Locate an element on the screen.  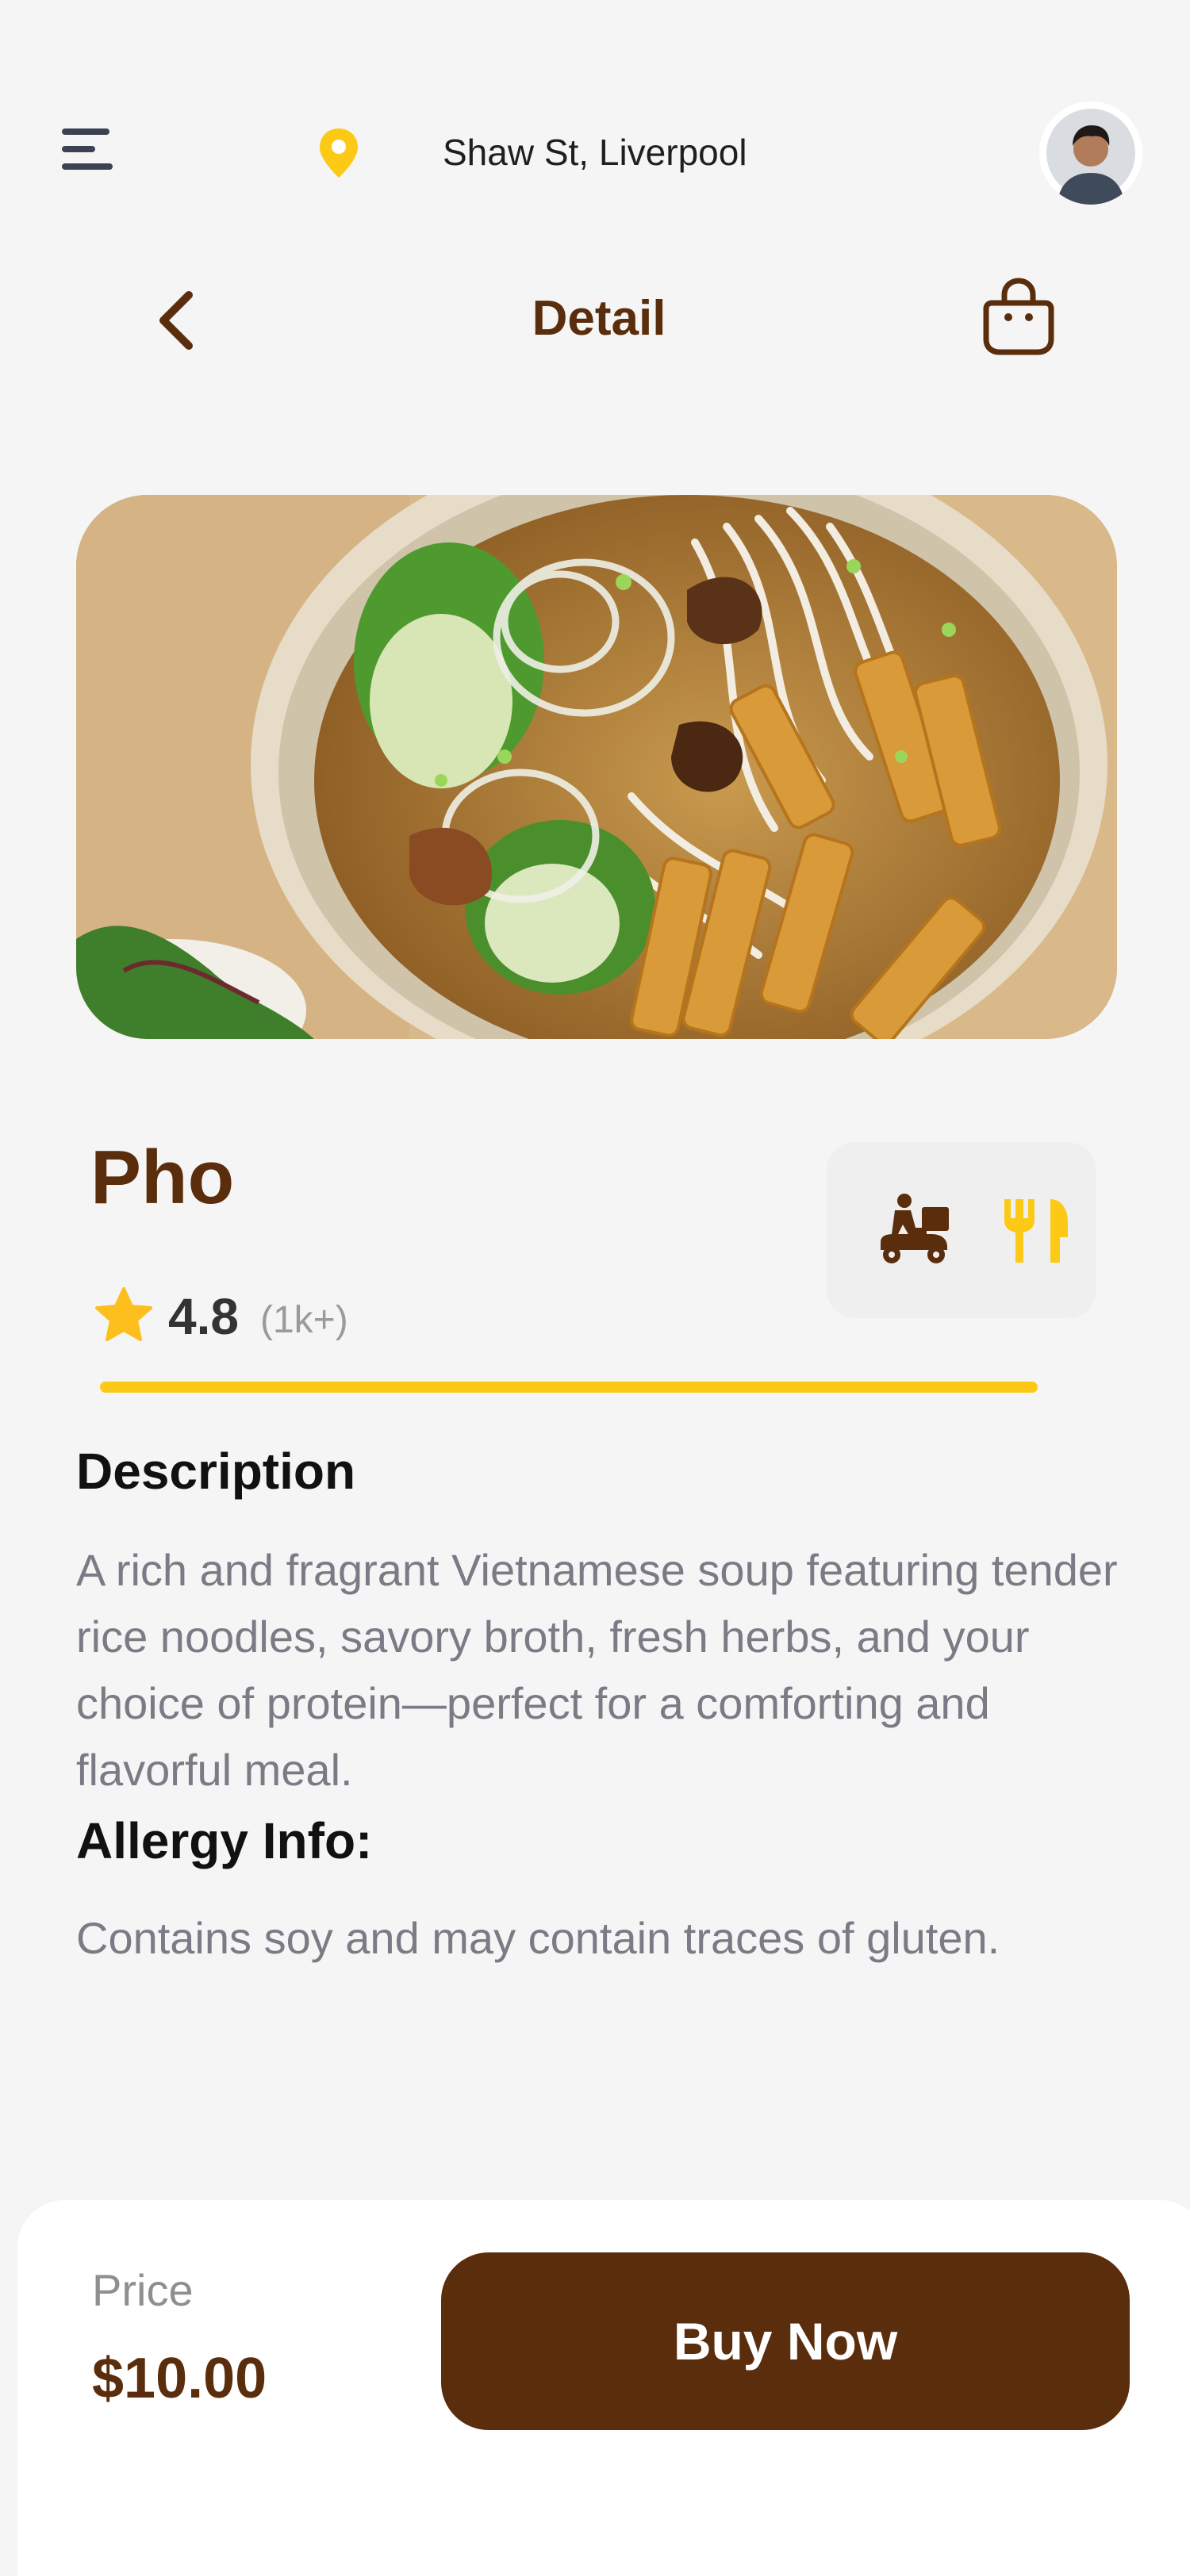
page-title: Detail is located at coordinates (599, 318).